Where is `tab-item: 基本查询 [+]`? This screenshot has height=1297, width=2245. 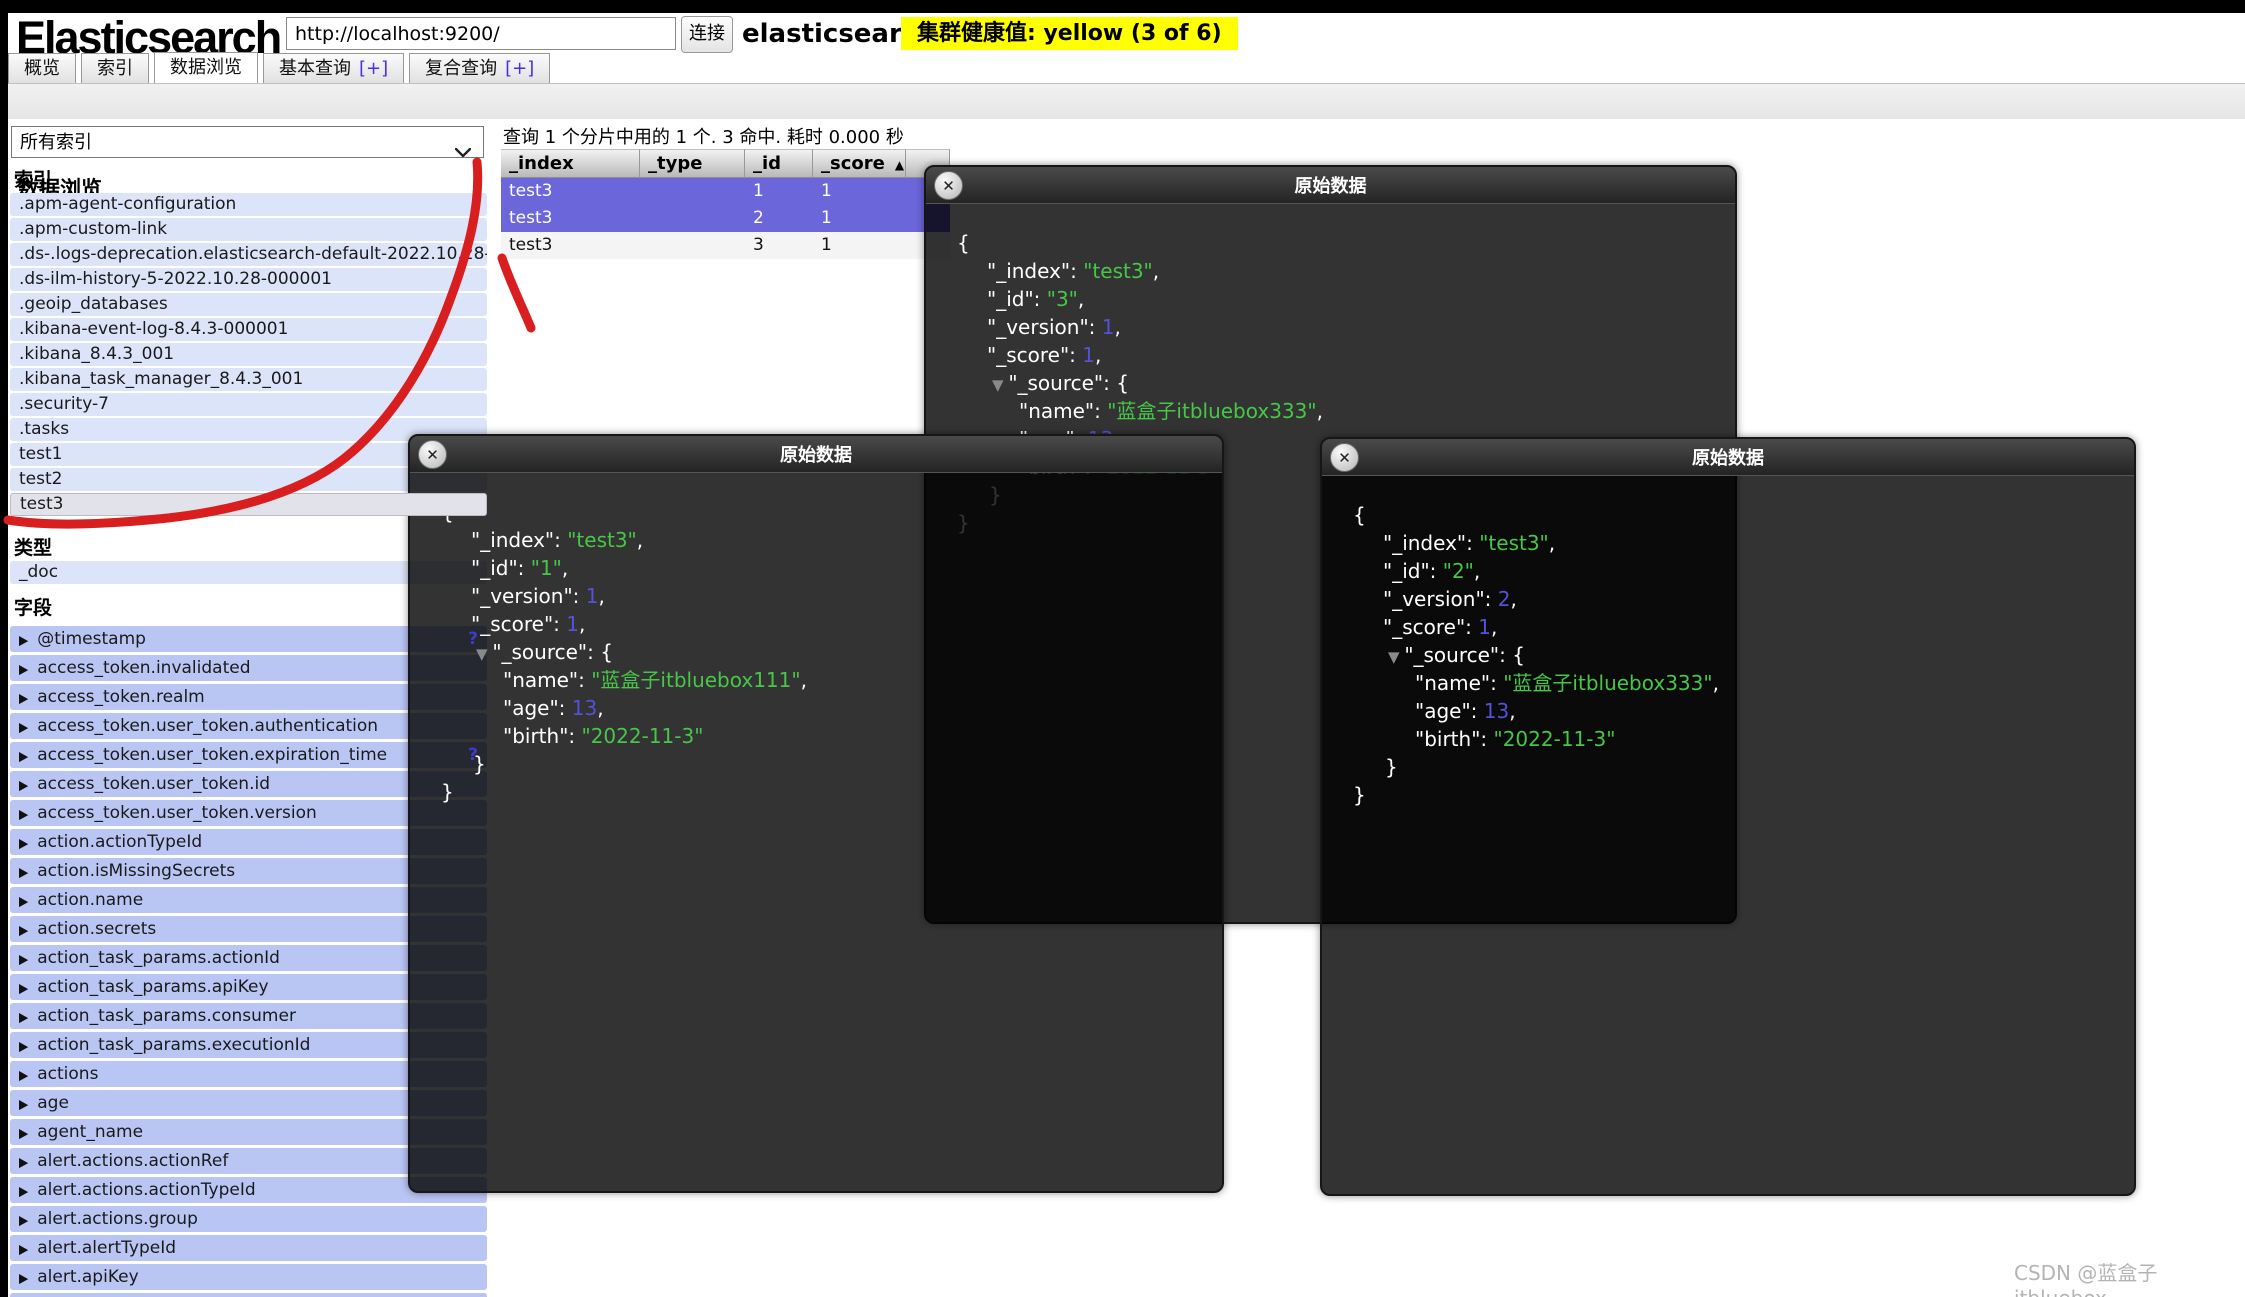 tab-item: 基本查询 [+] is located at coordinates (334, 69).